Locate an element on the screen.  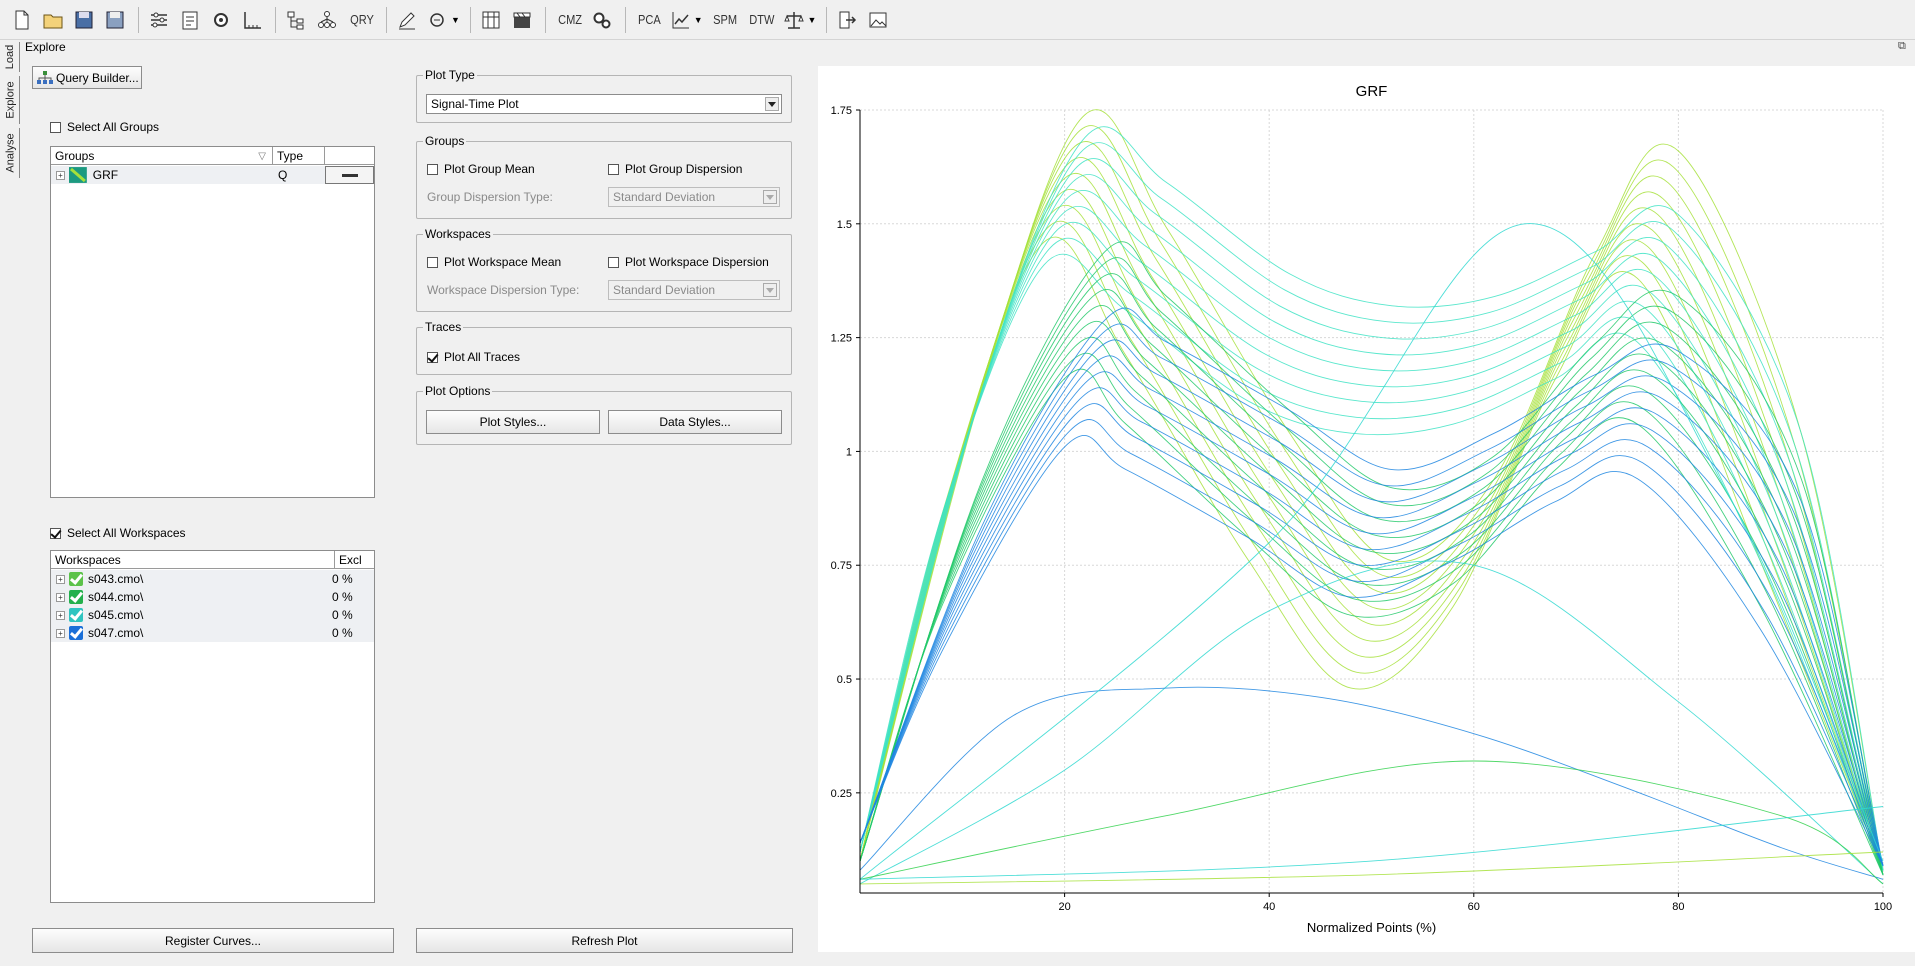
plot-workspace-mean-box is located at coordinates (432, 262).